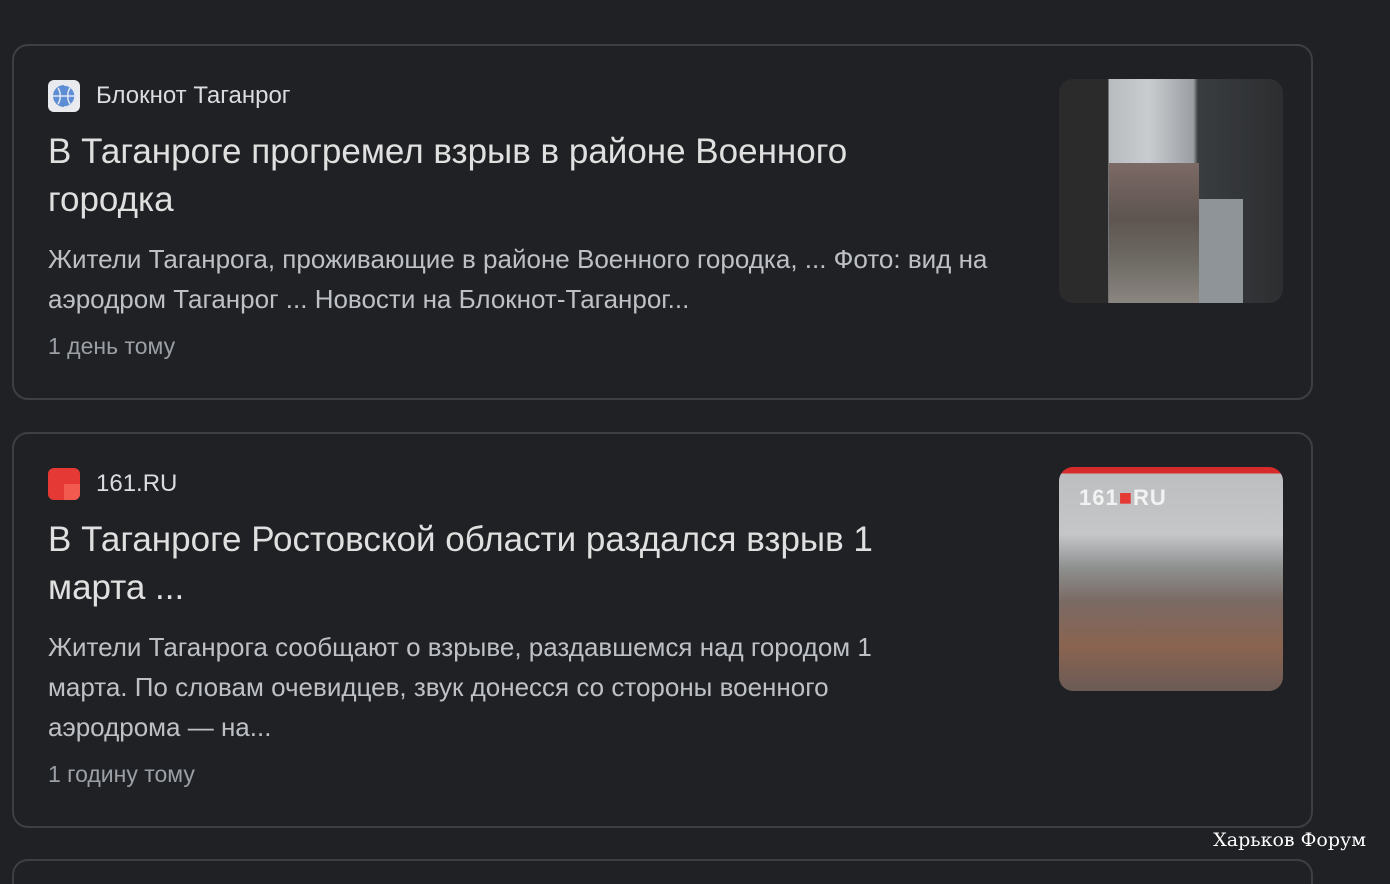 The image size is (1390, 884). Describe the element at coordinates (64, 96) in the screenshot. I see `globe-icon` at that location.